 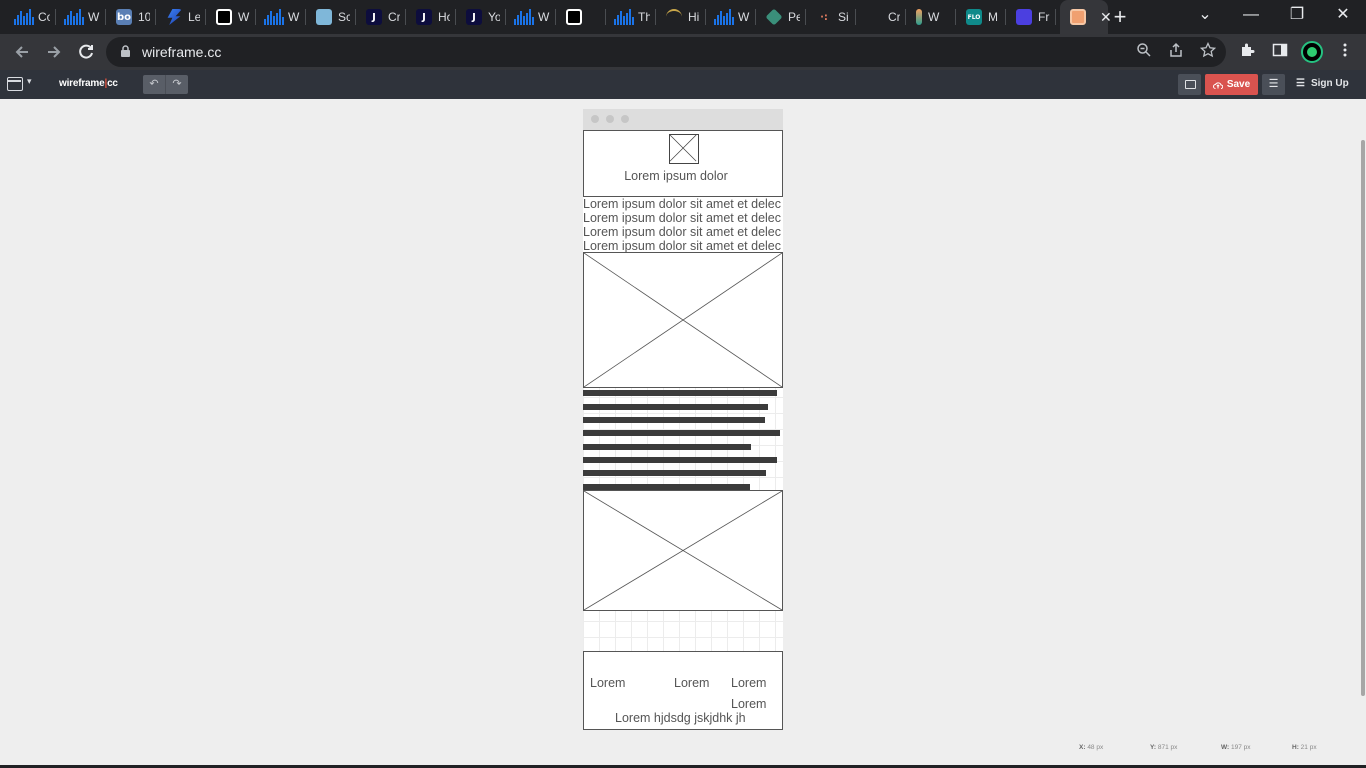 What do you see at coordinates (1208, 51) in the screenshot?
I see `bookmark-star-icon` at bounding box center [1208, 51].